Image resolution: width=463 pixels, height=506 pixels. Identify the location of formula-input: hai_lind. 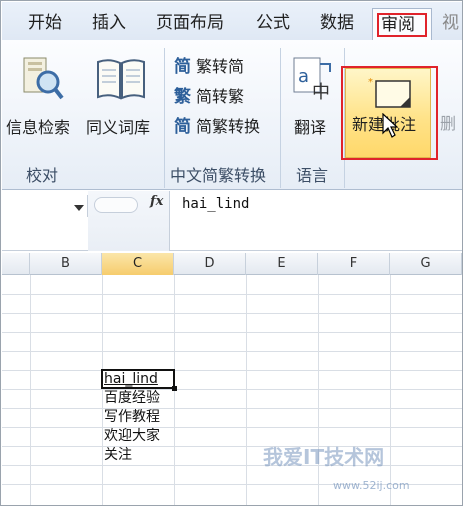
(215, 204).